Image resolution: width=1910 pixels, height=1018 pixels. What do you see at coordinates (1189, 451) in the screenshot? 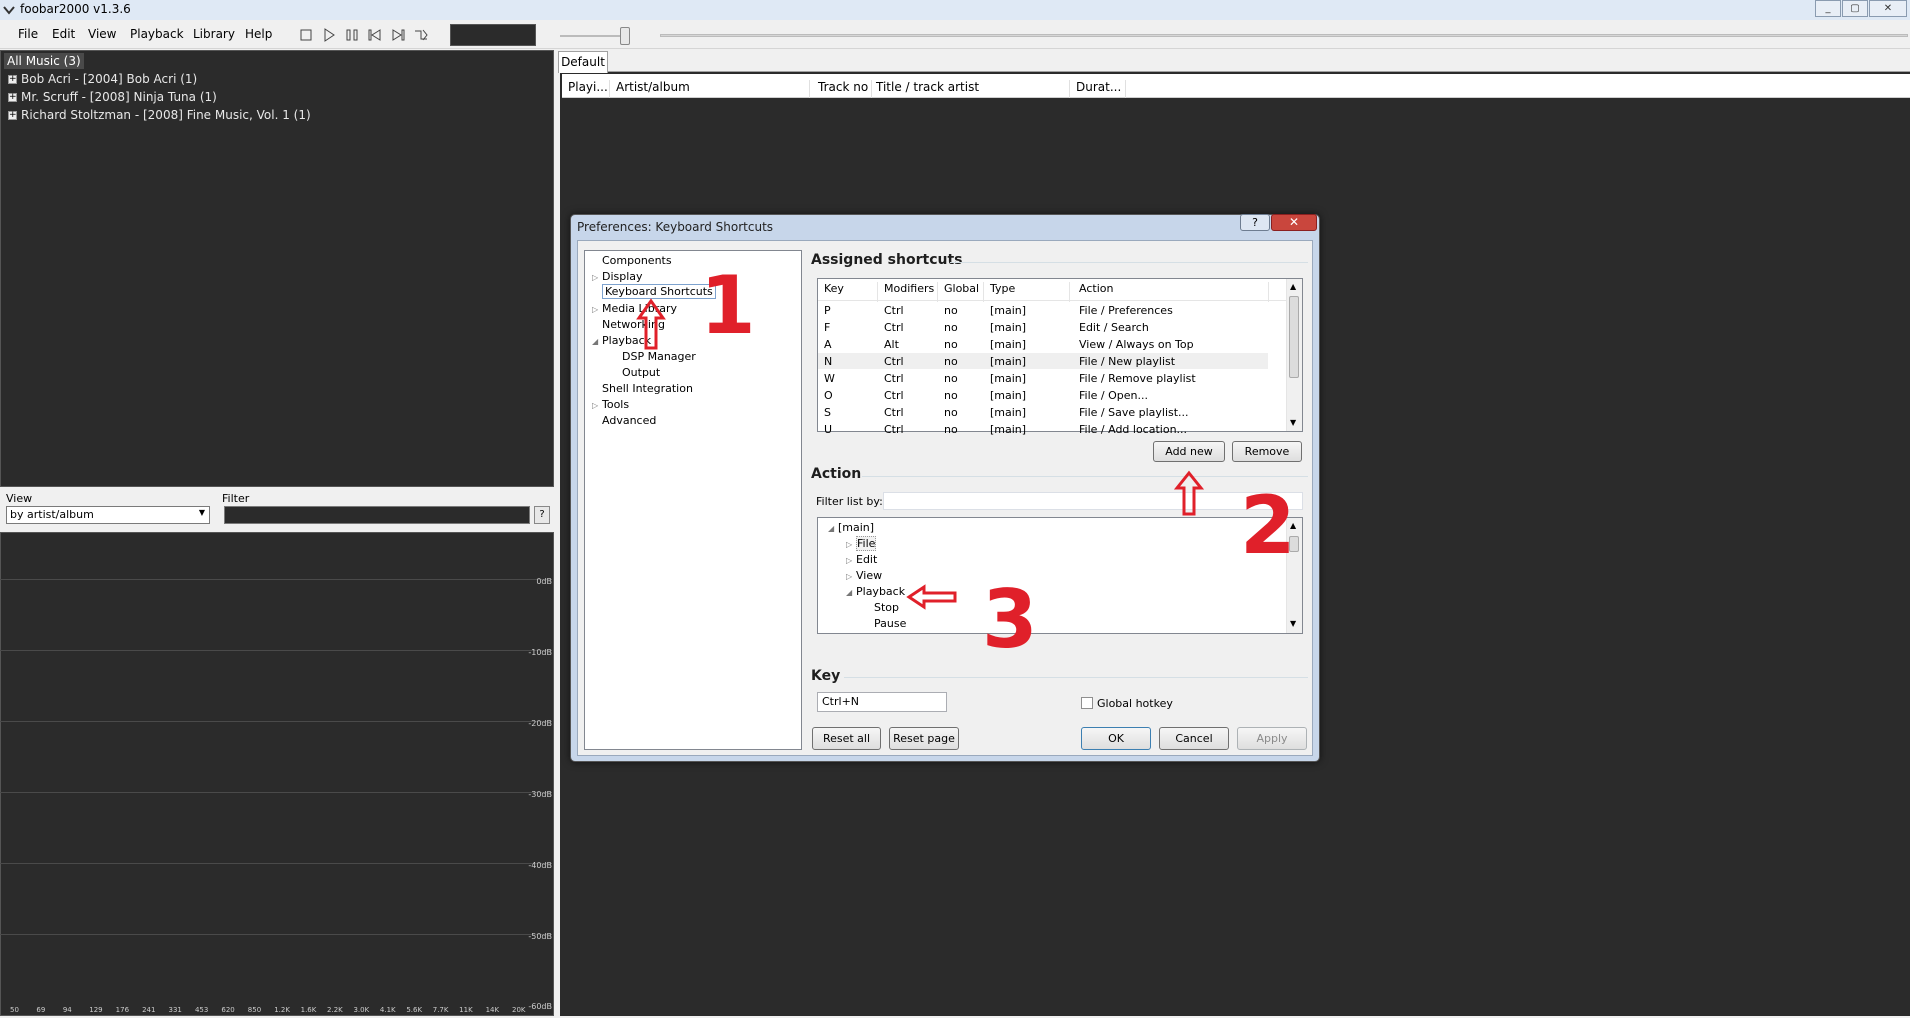
I see `add-new-button: Add new` at bounding box center [1189, 451].